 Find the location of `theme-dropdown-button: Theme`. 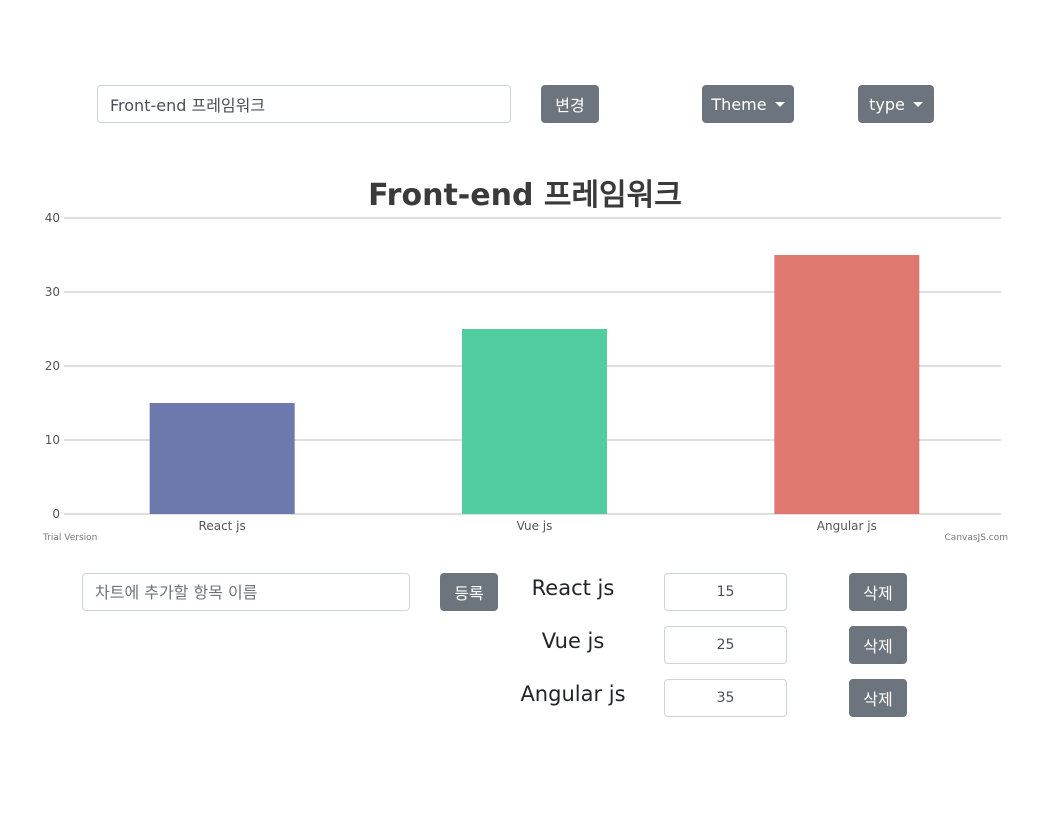

theme-dropdown-button: Theme is located at coordinates (748, 104).